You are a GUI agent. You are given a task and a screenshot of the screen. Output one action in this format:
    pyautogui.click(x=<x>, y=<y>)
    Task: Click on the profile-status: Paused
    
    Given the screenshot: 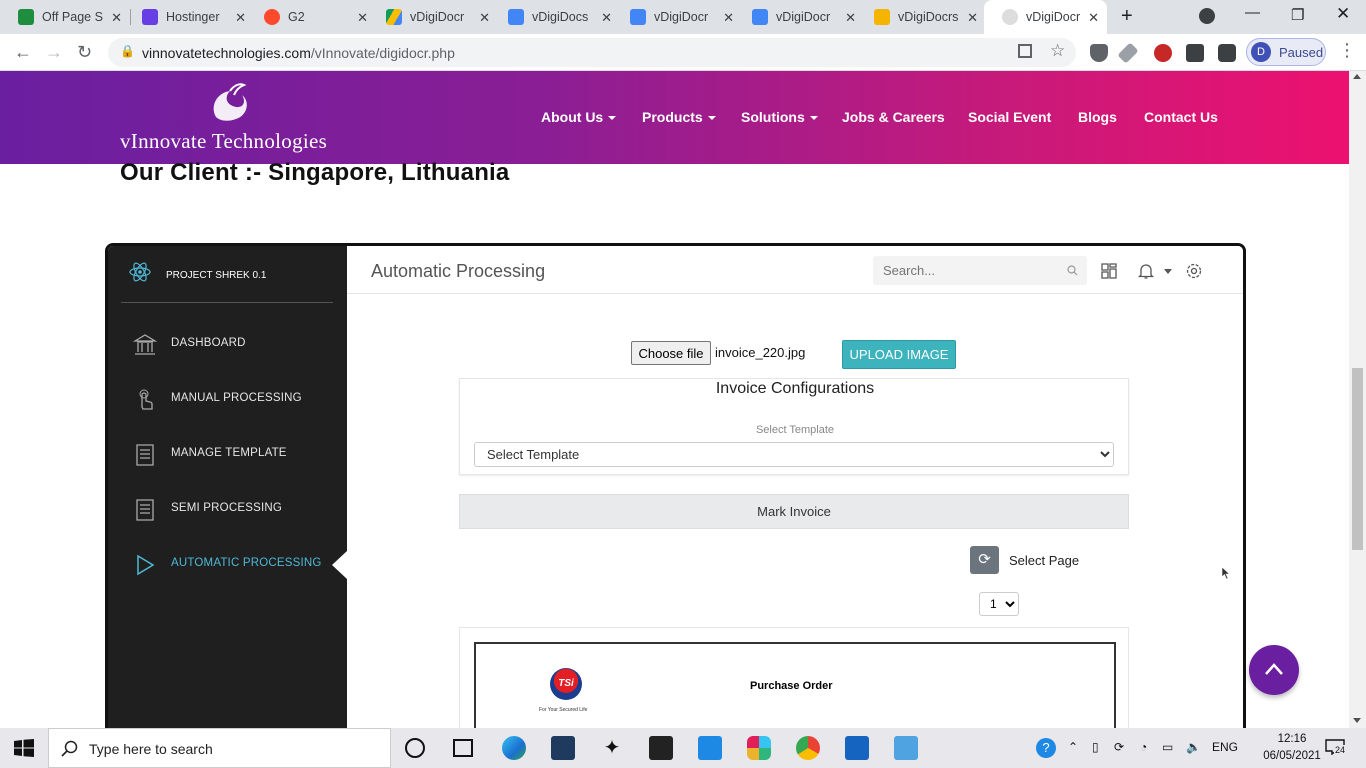 What is the action you would take?
    pyautogui.click(x=1301, y=52)
    